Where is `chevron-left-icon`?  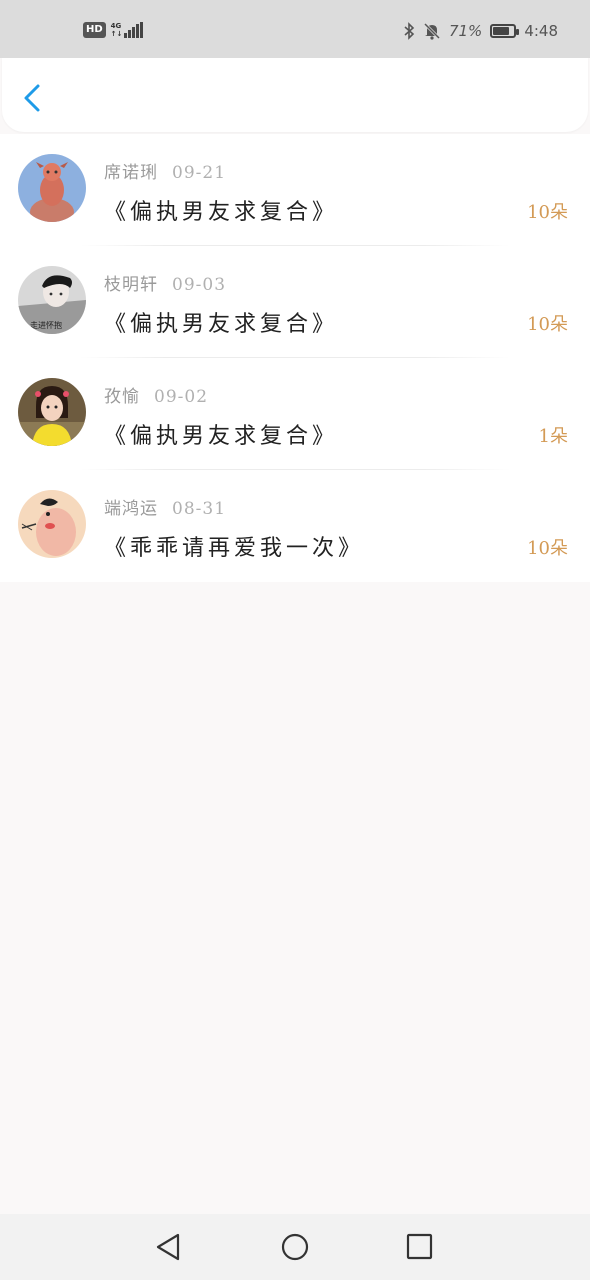 chevron-left-icon is located at coordinates (32, 98).